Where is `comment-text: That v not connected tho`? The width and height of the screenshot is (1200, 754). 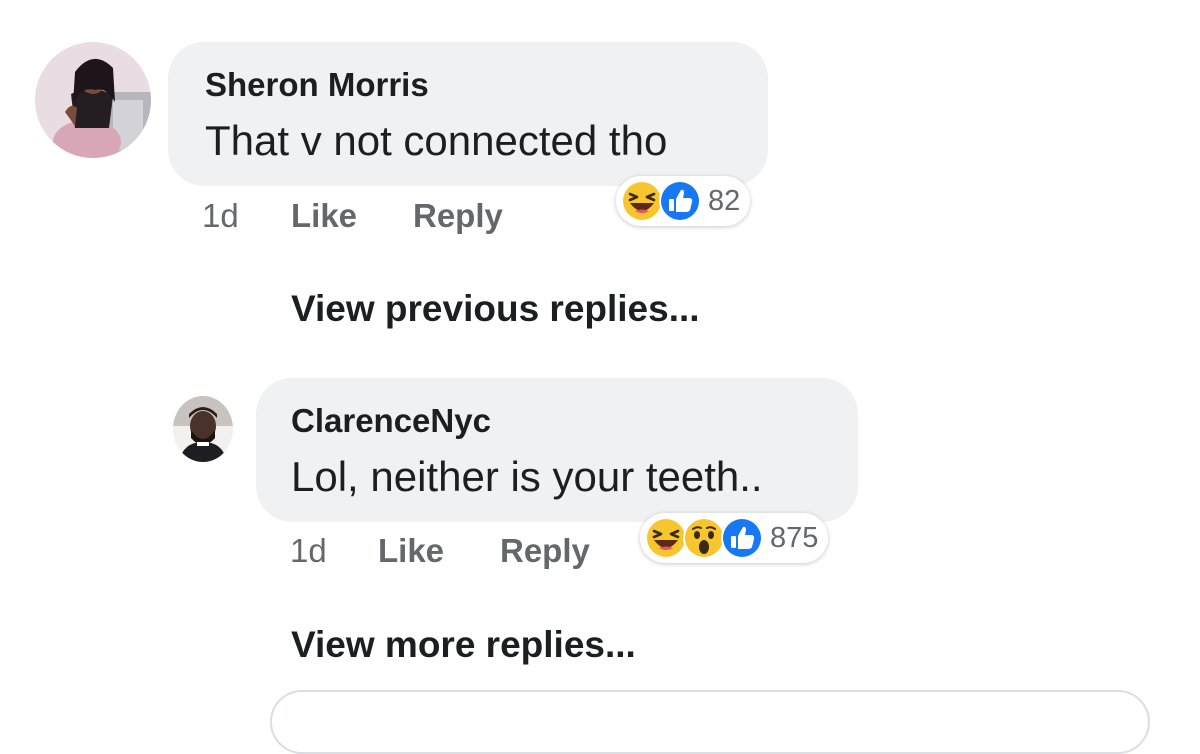 comment-text: That v not connected tho is located at coordinates (436, 140).